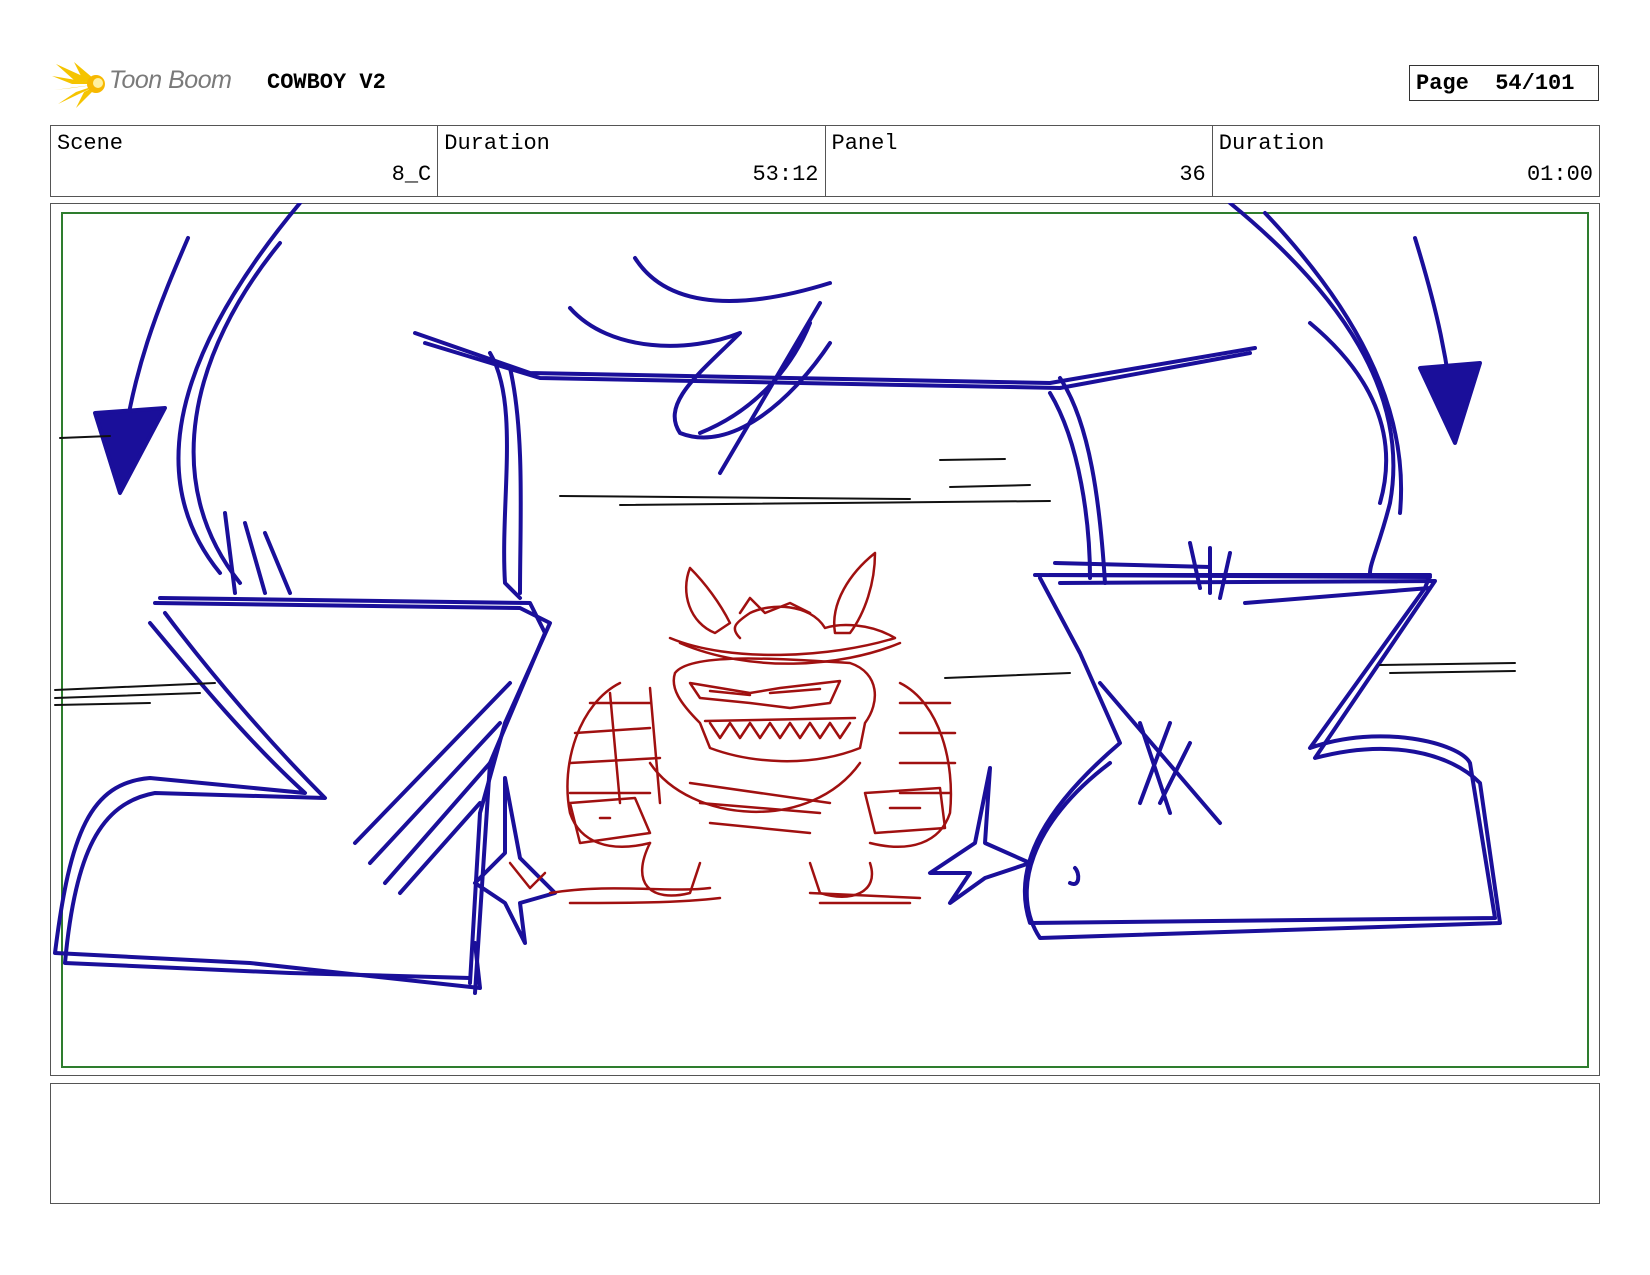 Image resolution: width=1650 pixels, height=1275 pixels. I want to click on panel-cell: Panel 36, so click(1019, 161).